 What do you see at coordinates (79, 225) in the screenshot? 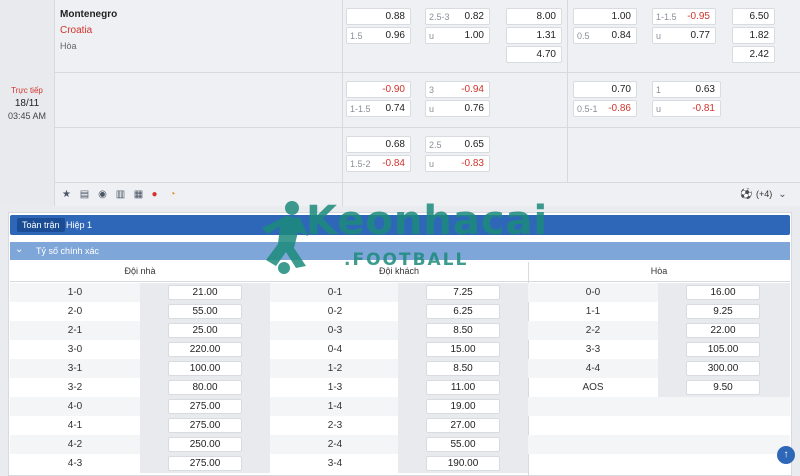
I see `tab-first-half: Hiệp 1` at bounding box center [79, 225].